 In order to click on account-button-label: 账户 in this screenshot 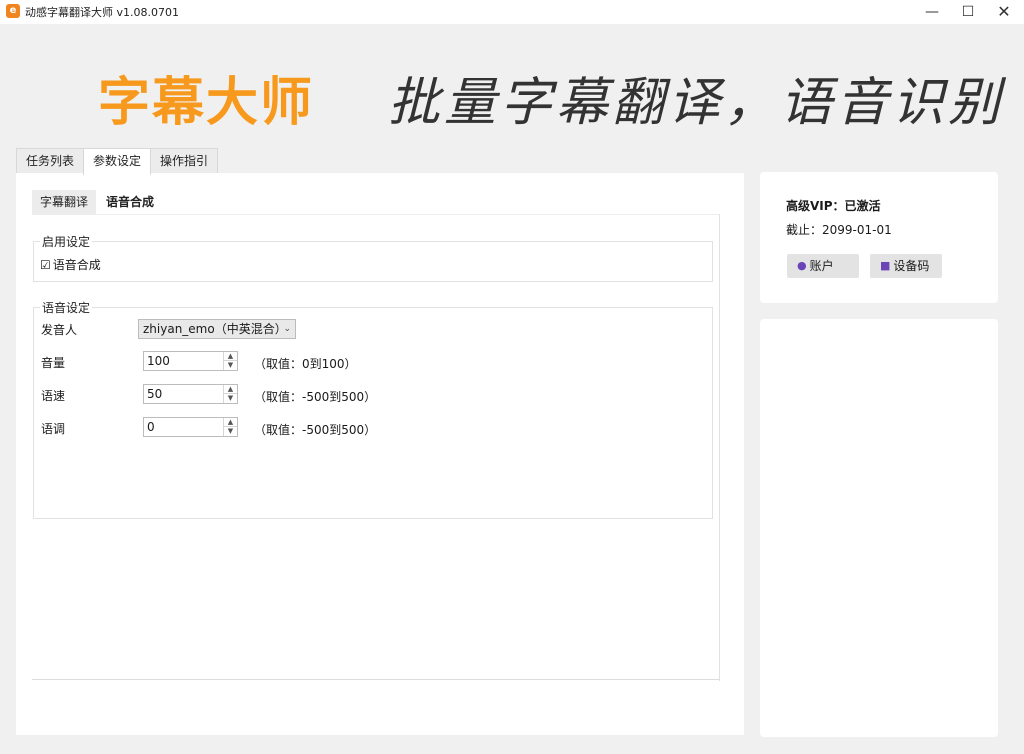, I will do `click(821, 266)`.